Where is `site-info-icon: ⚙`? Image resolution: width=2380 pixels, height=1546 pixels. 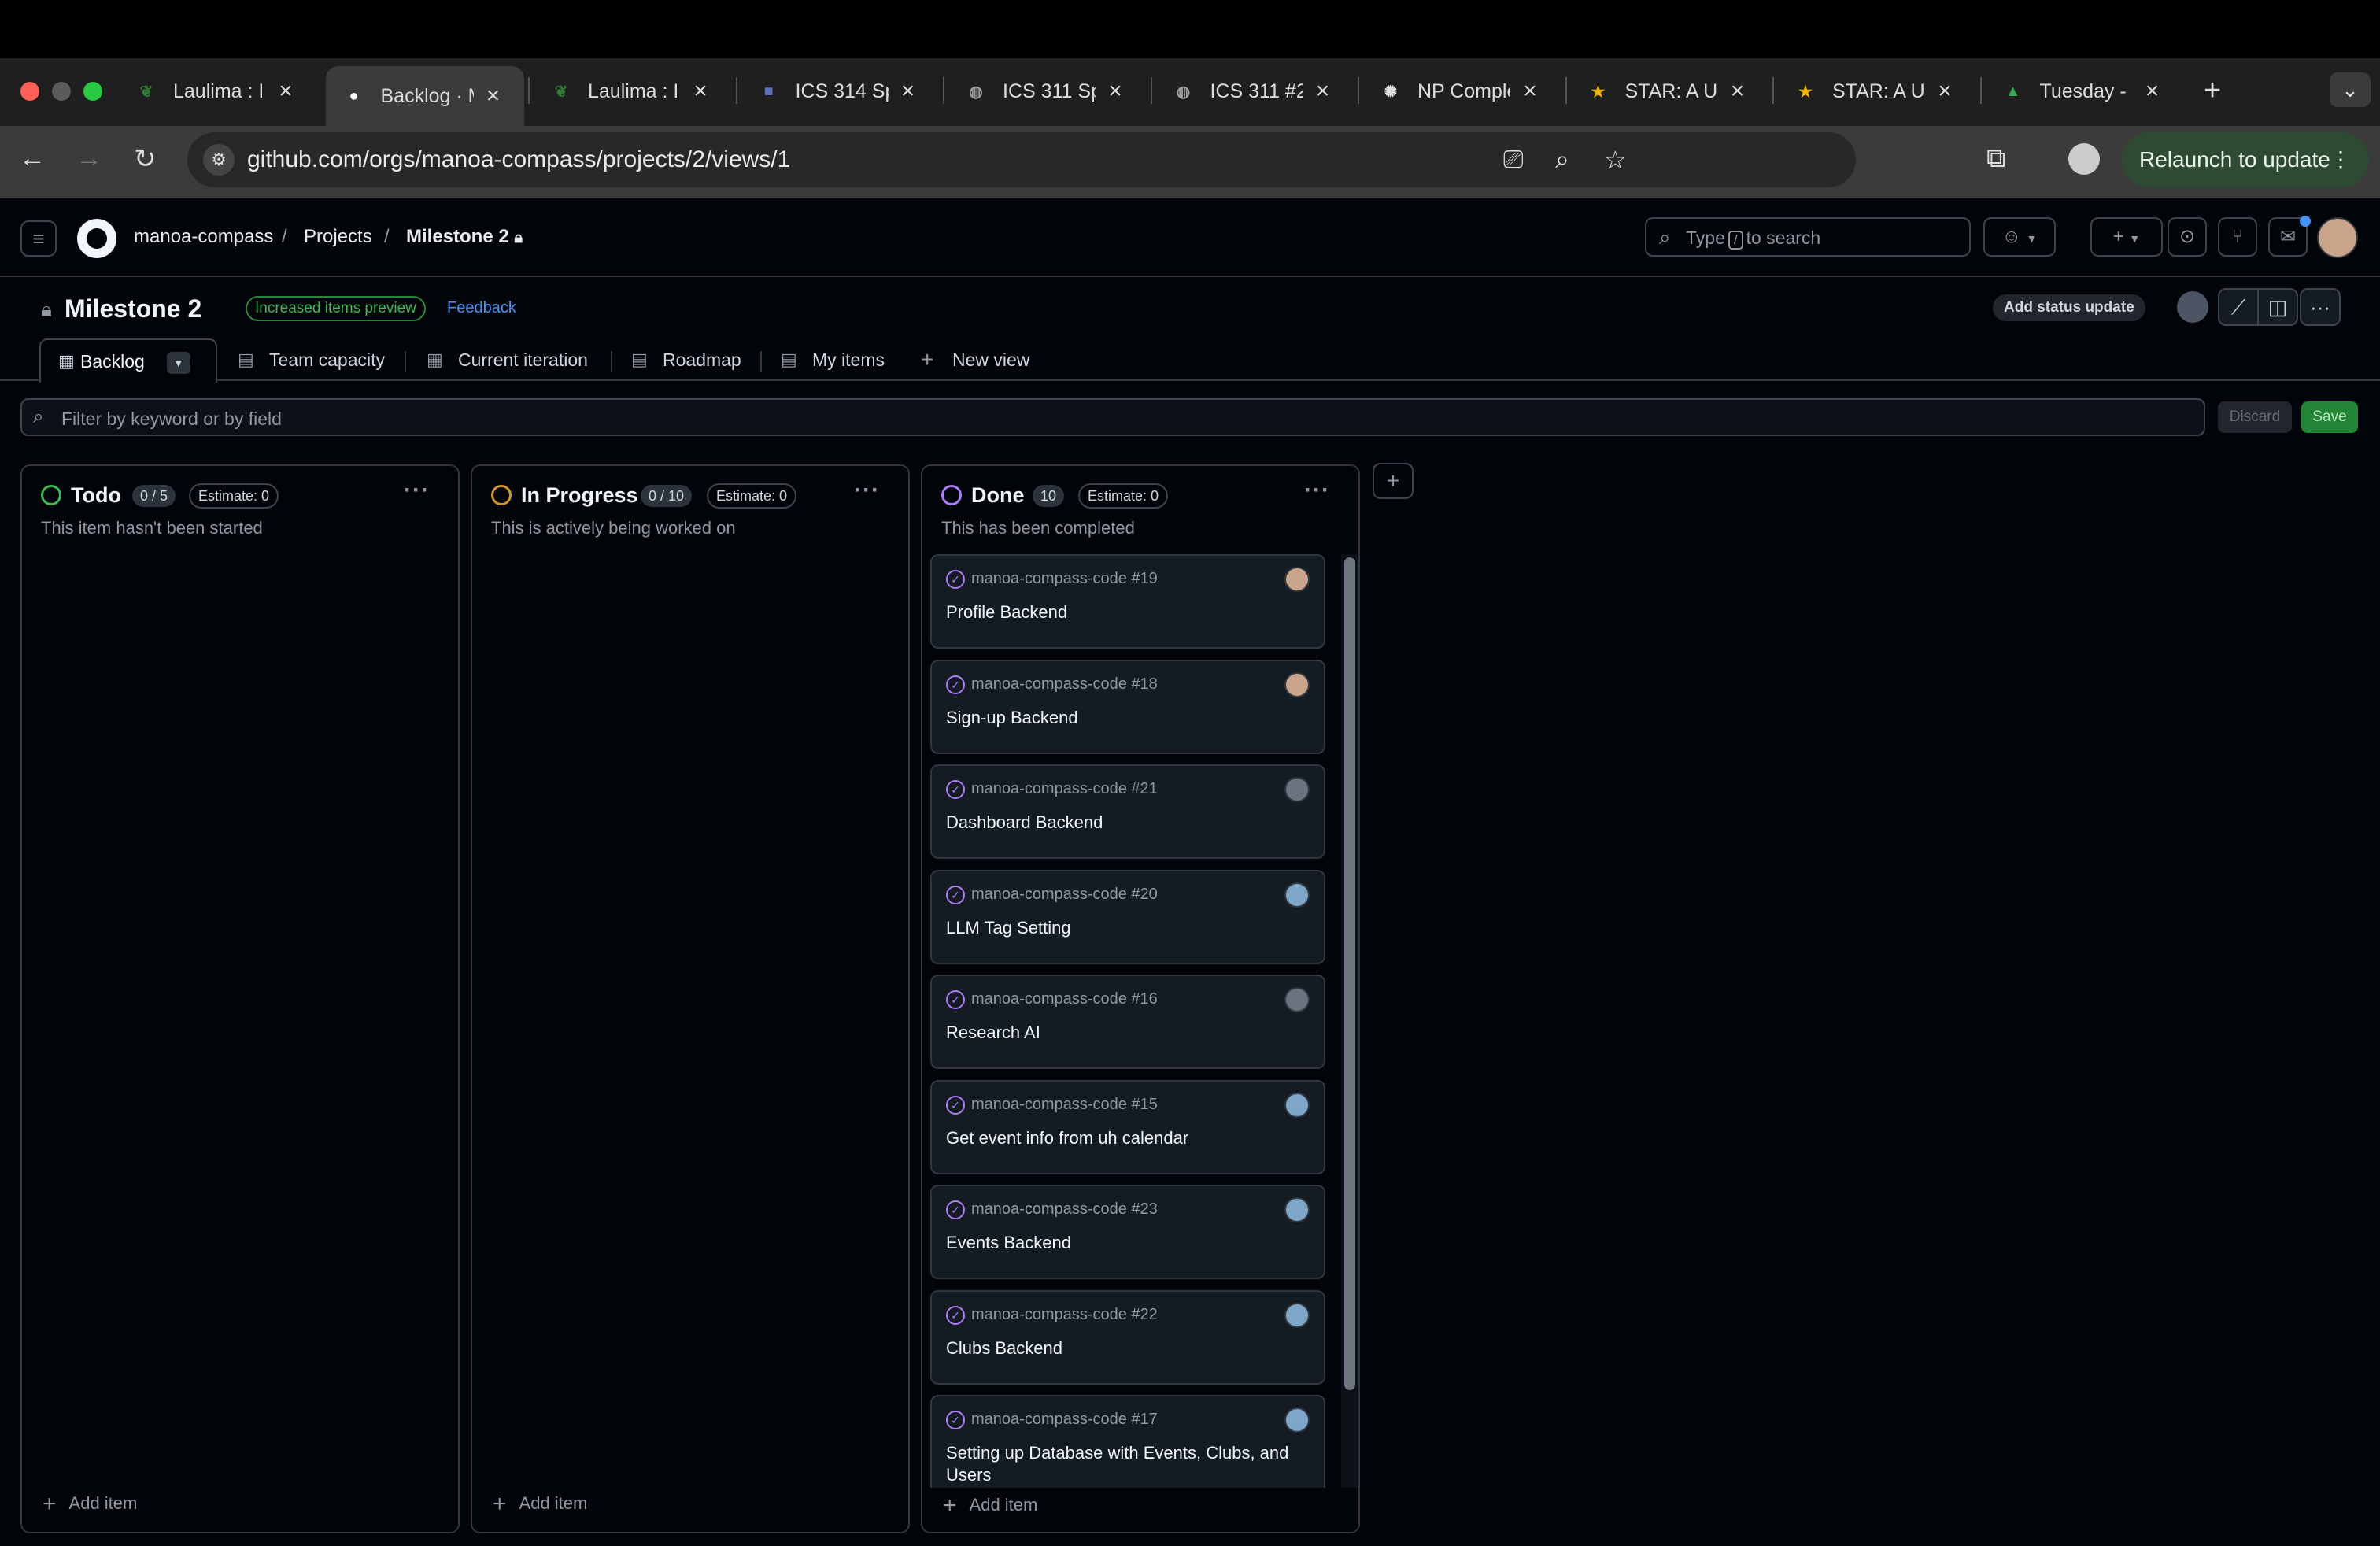 site-info-icon: ⚙ is located at coordinates (219, 160).